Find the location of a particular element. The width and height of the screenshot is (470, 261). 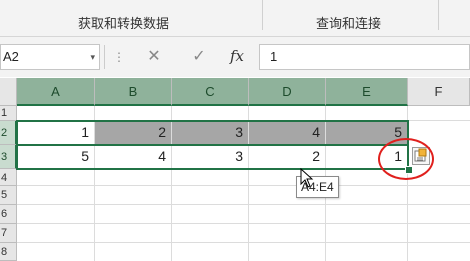

chevron-down-icon: ▾ is located at coordinates (92, 57).